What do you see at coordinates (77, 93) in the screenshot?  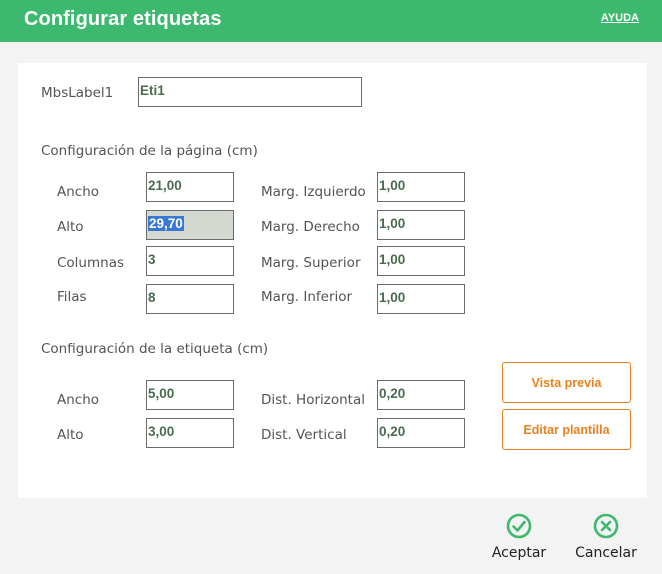 I see `label-name-label: MbsLabel1` at bounding box center [77, 93].